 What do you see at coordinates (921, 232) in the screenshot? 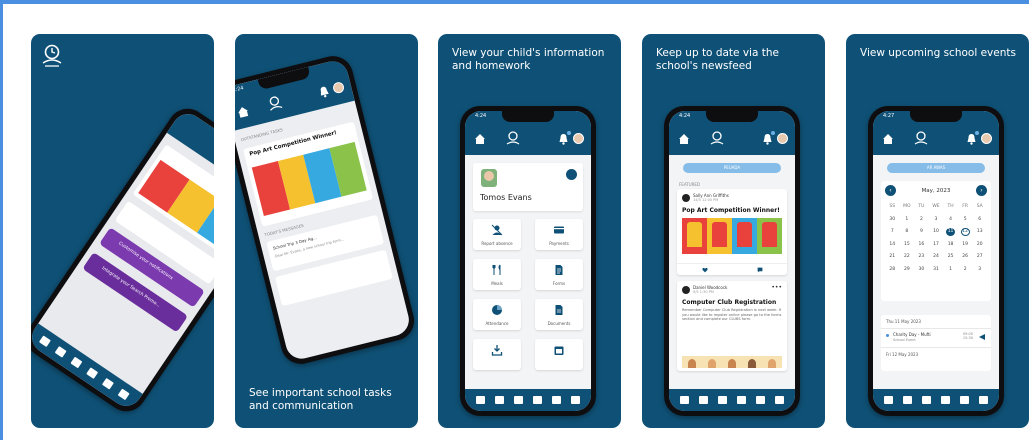
I see `calendar-day: 9` at bounding box center [921, 232].